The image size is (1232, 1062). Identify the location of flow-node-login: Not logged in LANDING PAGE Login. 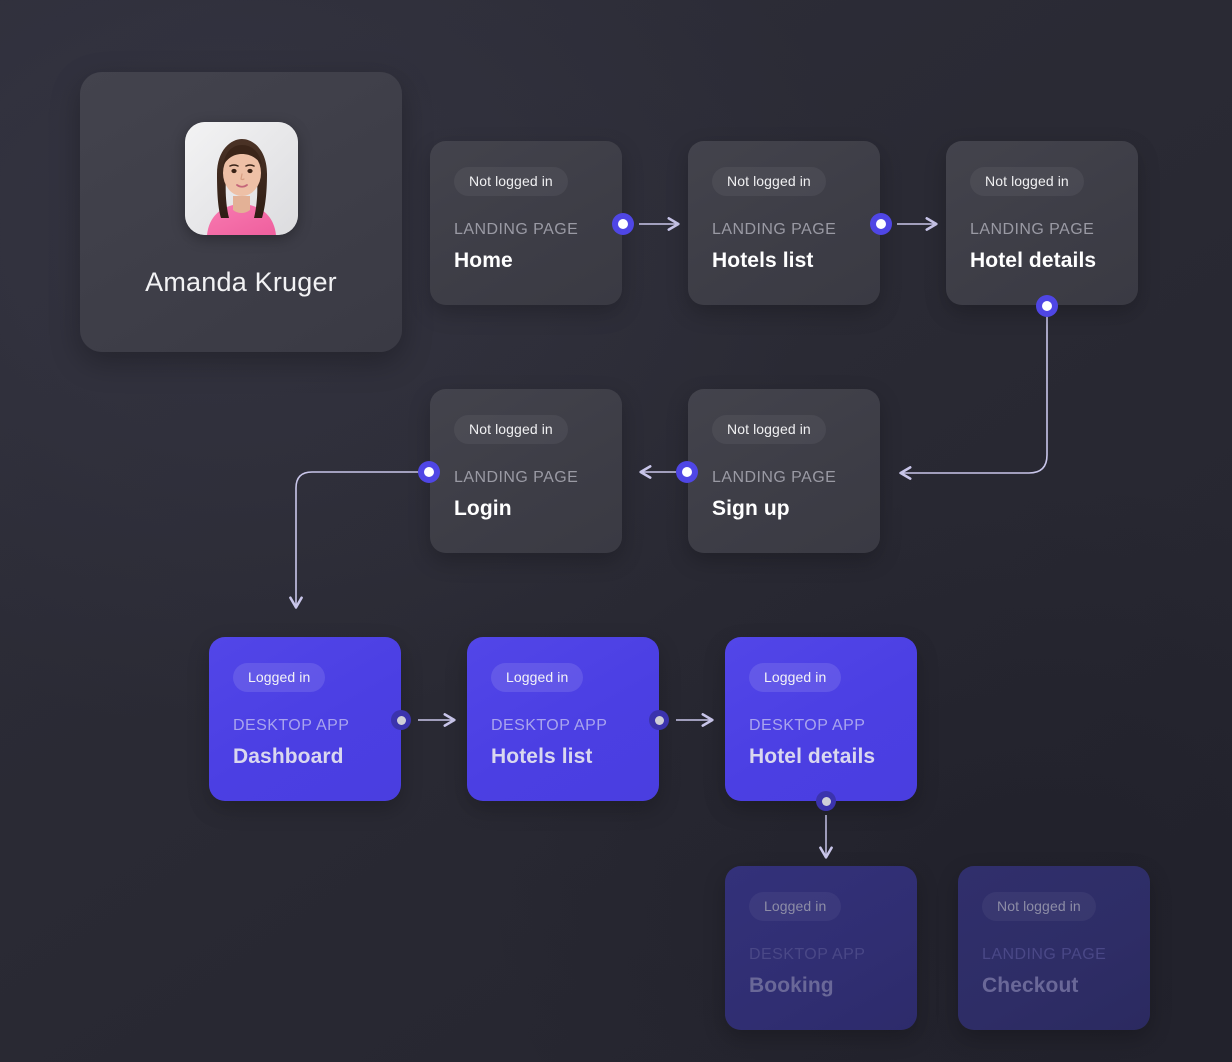
(526, 471).